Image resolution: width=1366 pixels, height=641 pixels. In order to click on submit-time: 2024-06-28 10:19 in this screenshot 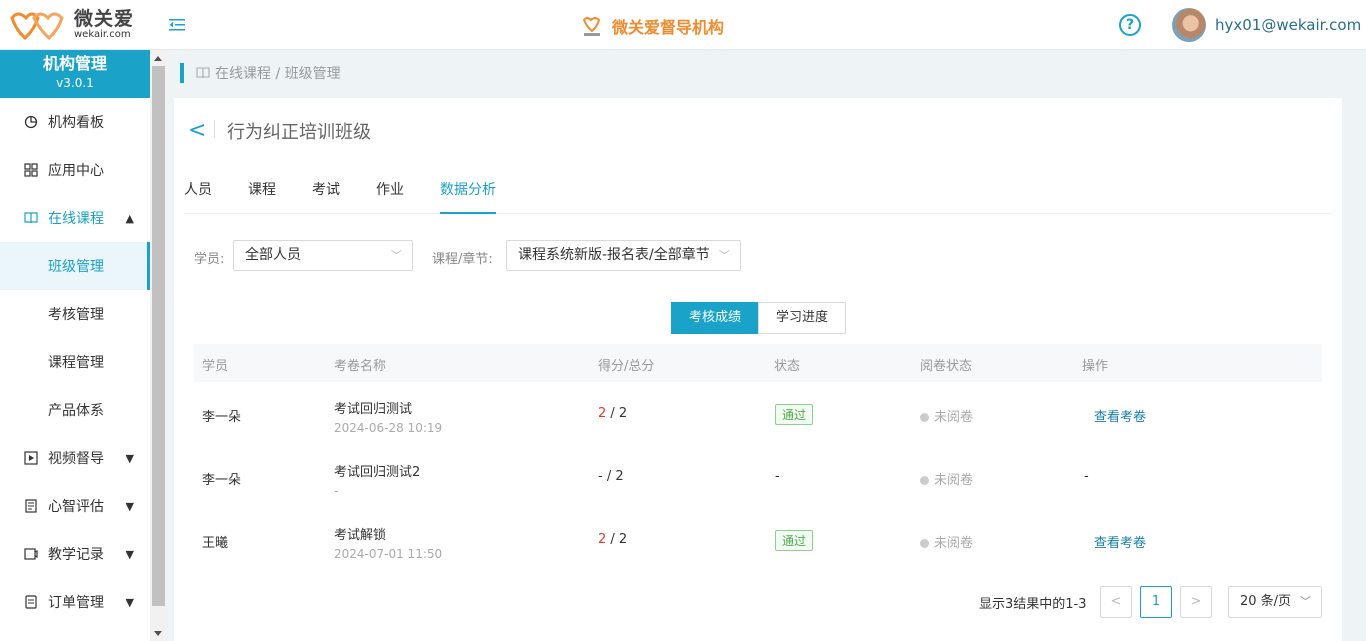, I will do `click(388, 428)`.